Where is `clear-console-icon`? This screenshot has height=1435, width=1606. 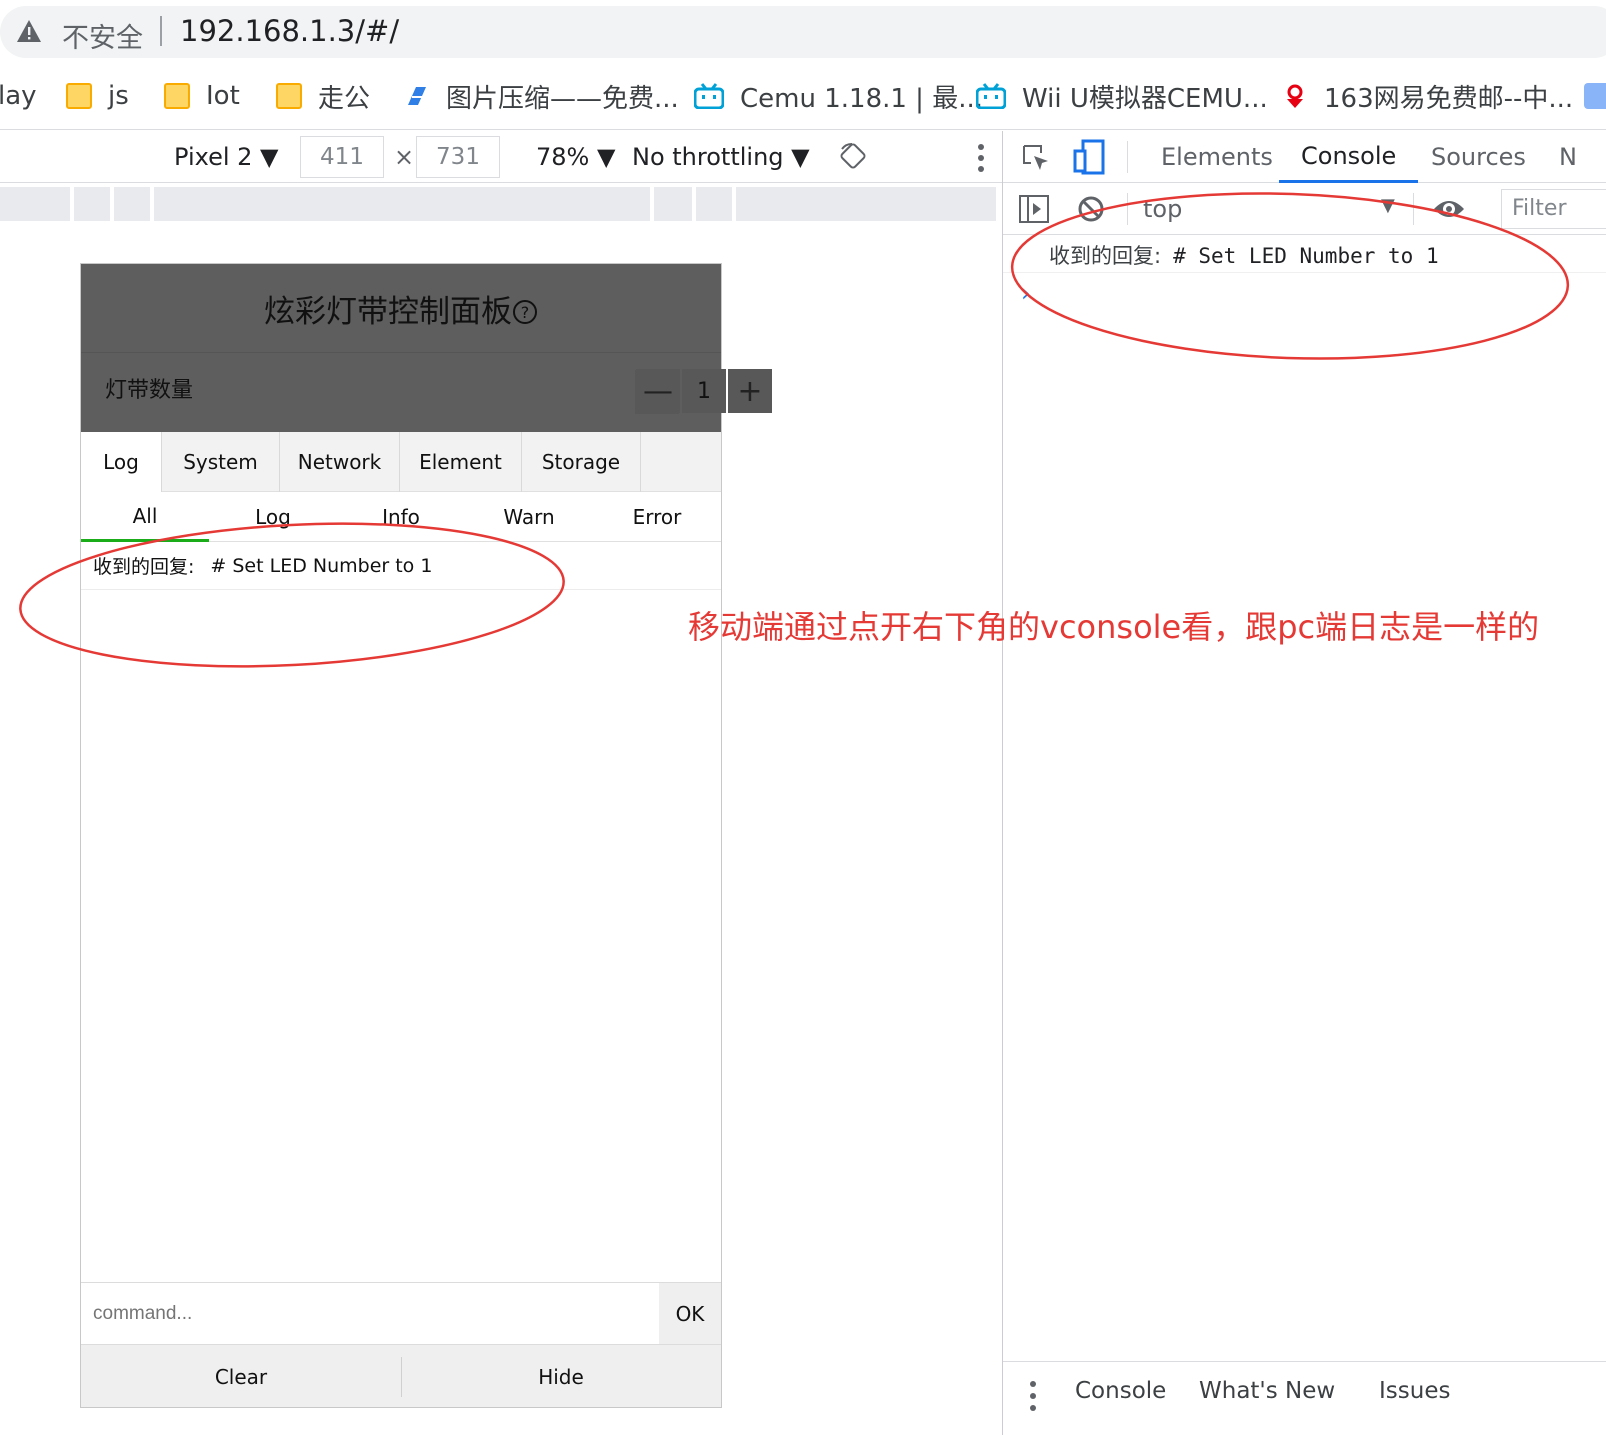 clear-console-icon is located at coordinates (1091, 209).